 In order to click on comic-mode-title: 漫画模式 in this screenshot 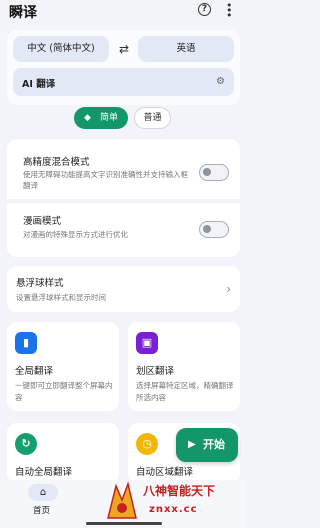, I will do `click(42, 221)`.